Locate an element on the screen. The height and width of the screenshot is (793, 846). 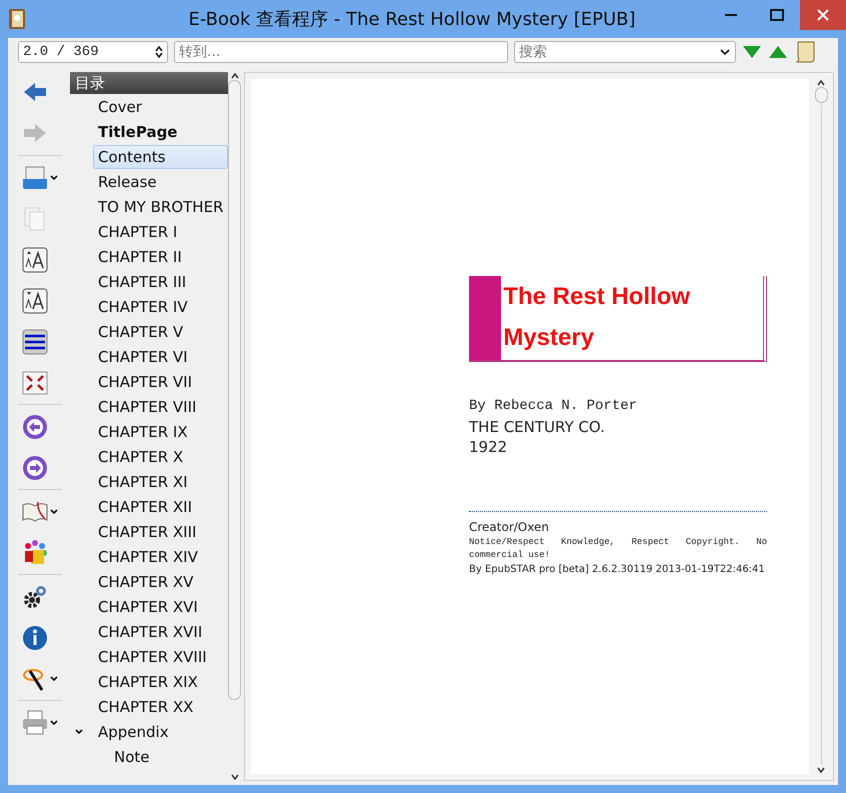
toc-item: CHAPTER II is located at coordinates (140, 256).